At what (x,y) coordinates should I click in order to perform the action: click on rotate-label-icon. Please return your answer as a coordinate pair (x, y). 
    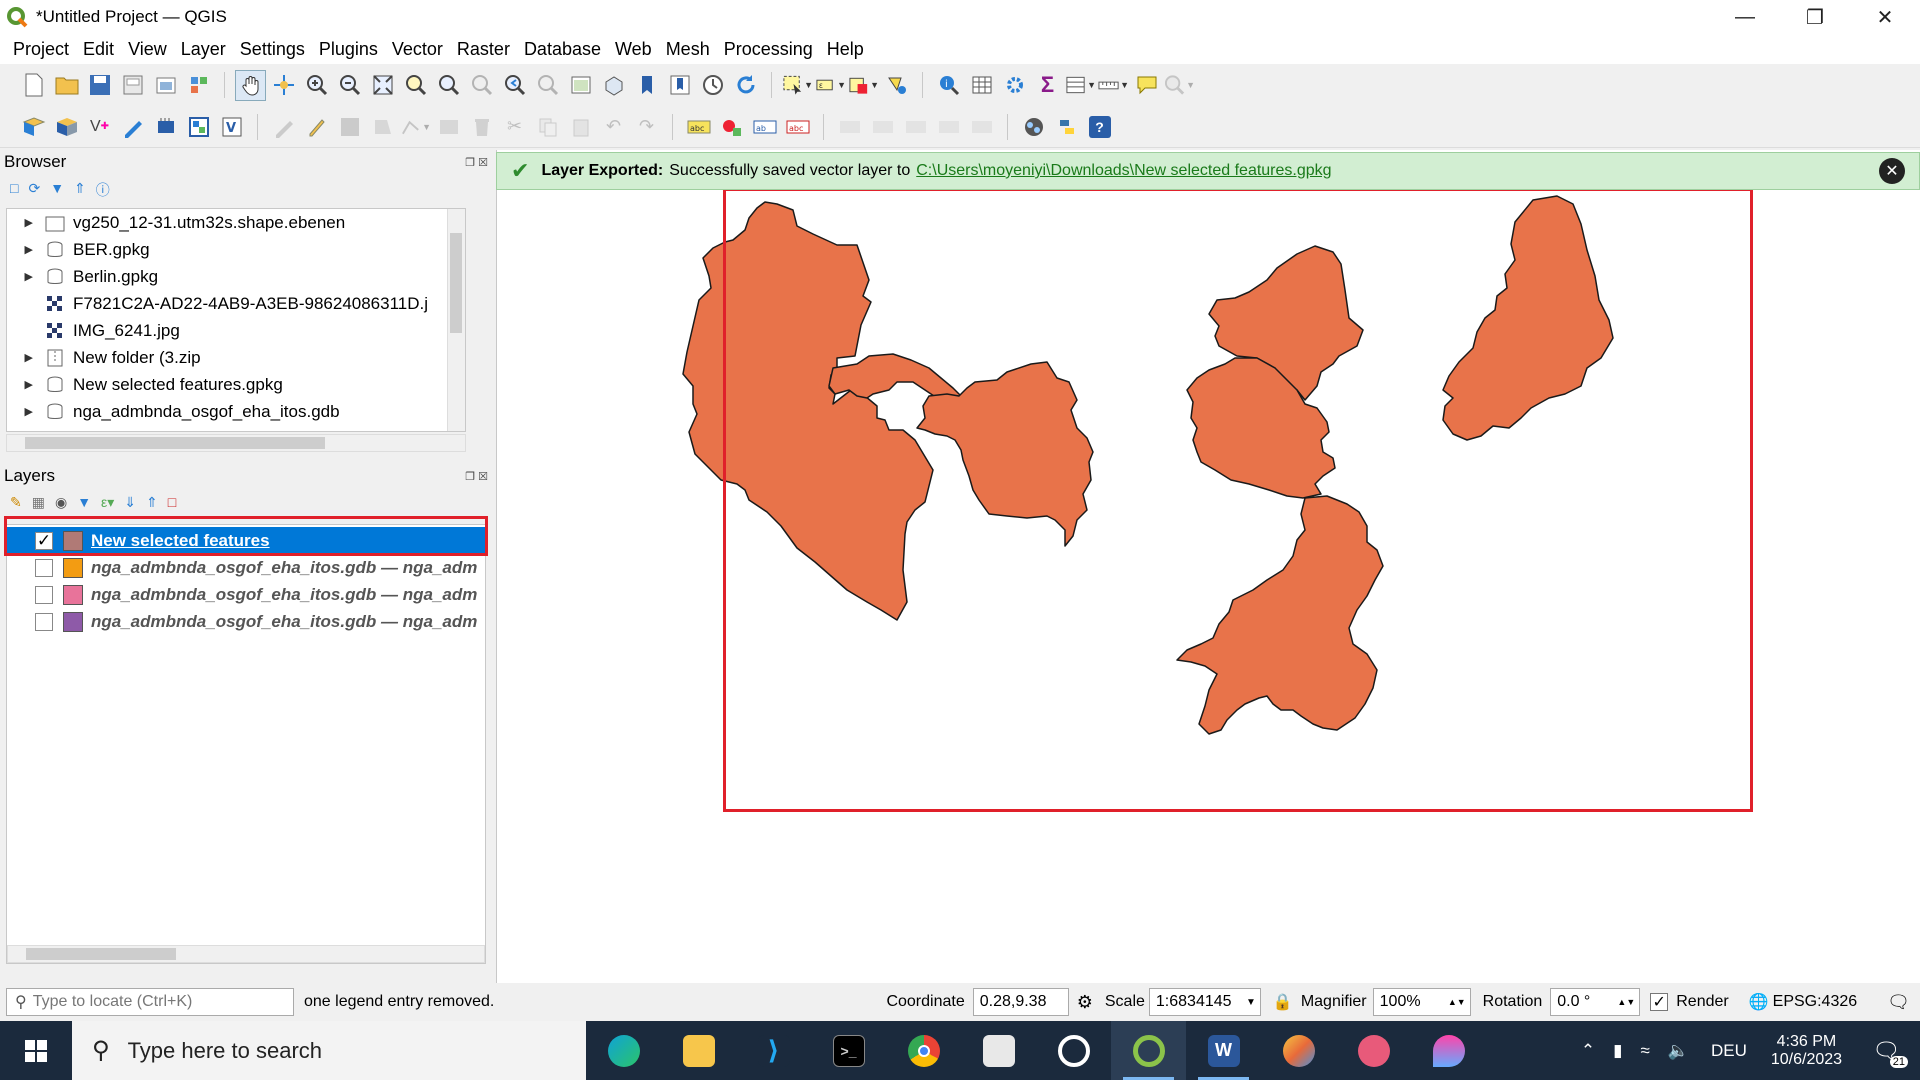
    Looking at the image, I should click on (948, 126).